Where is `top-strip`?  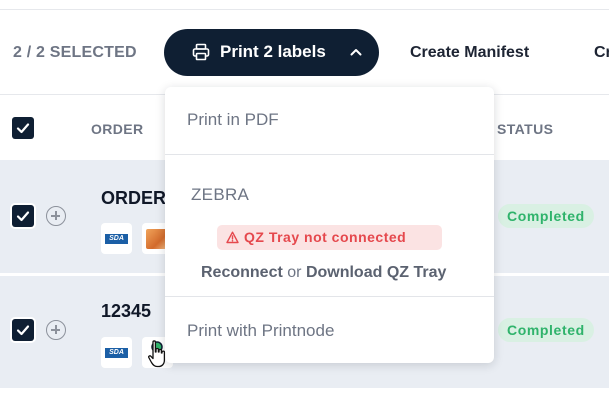 top-strip is located at coordinates (304, 5).